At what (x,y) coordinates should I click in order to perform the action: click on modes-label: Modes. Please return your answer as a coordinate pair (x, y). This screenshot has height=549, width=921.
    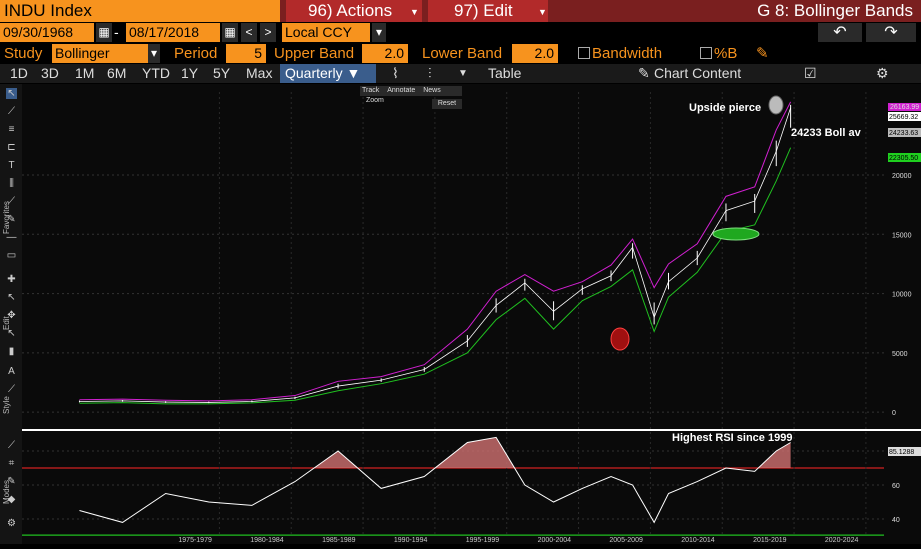
    Looking at the image, I should click on (6, 491).